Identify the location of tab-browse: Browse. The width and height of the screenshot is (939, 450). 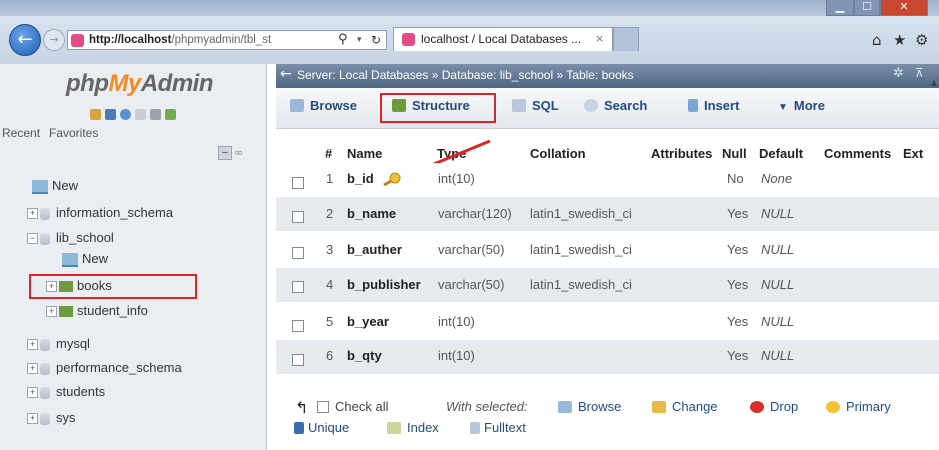
(323, 105).